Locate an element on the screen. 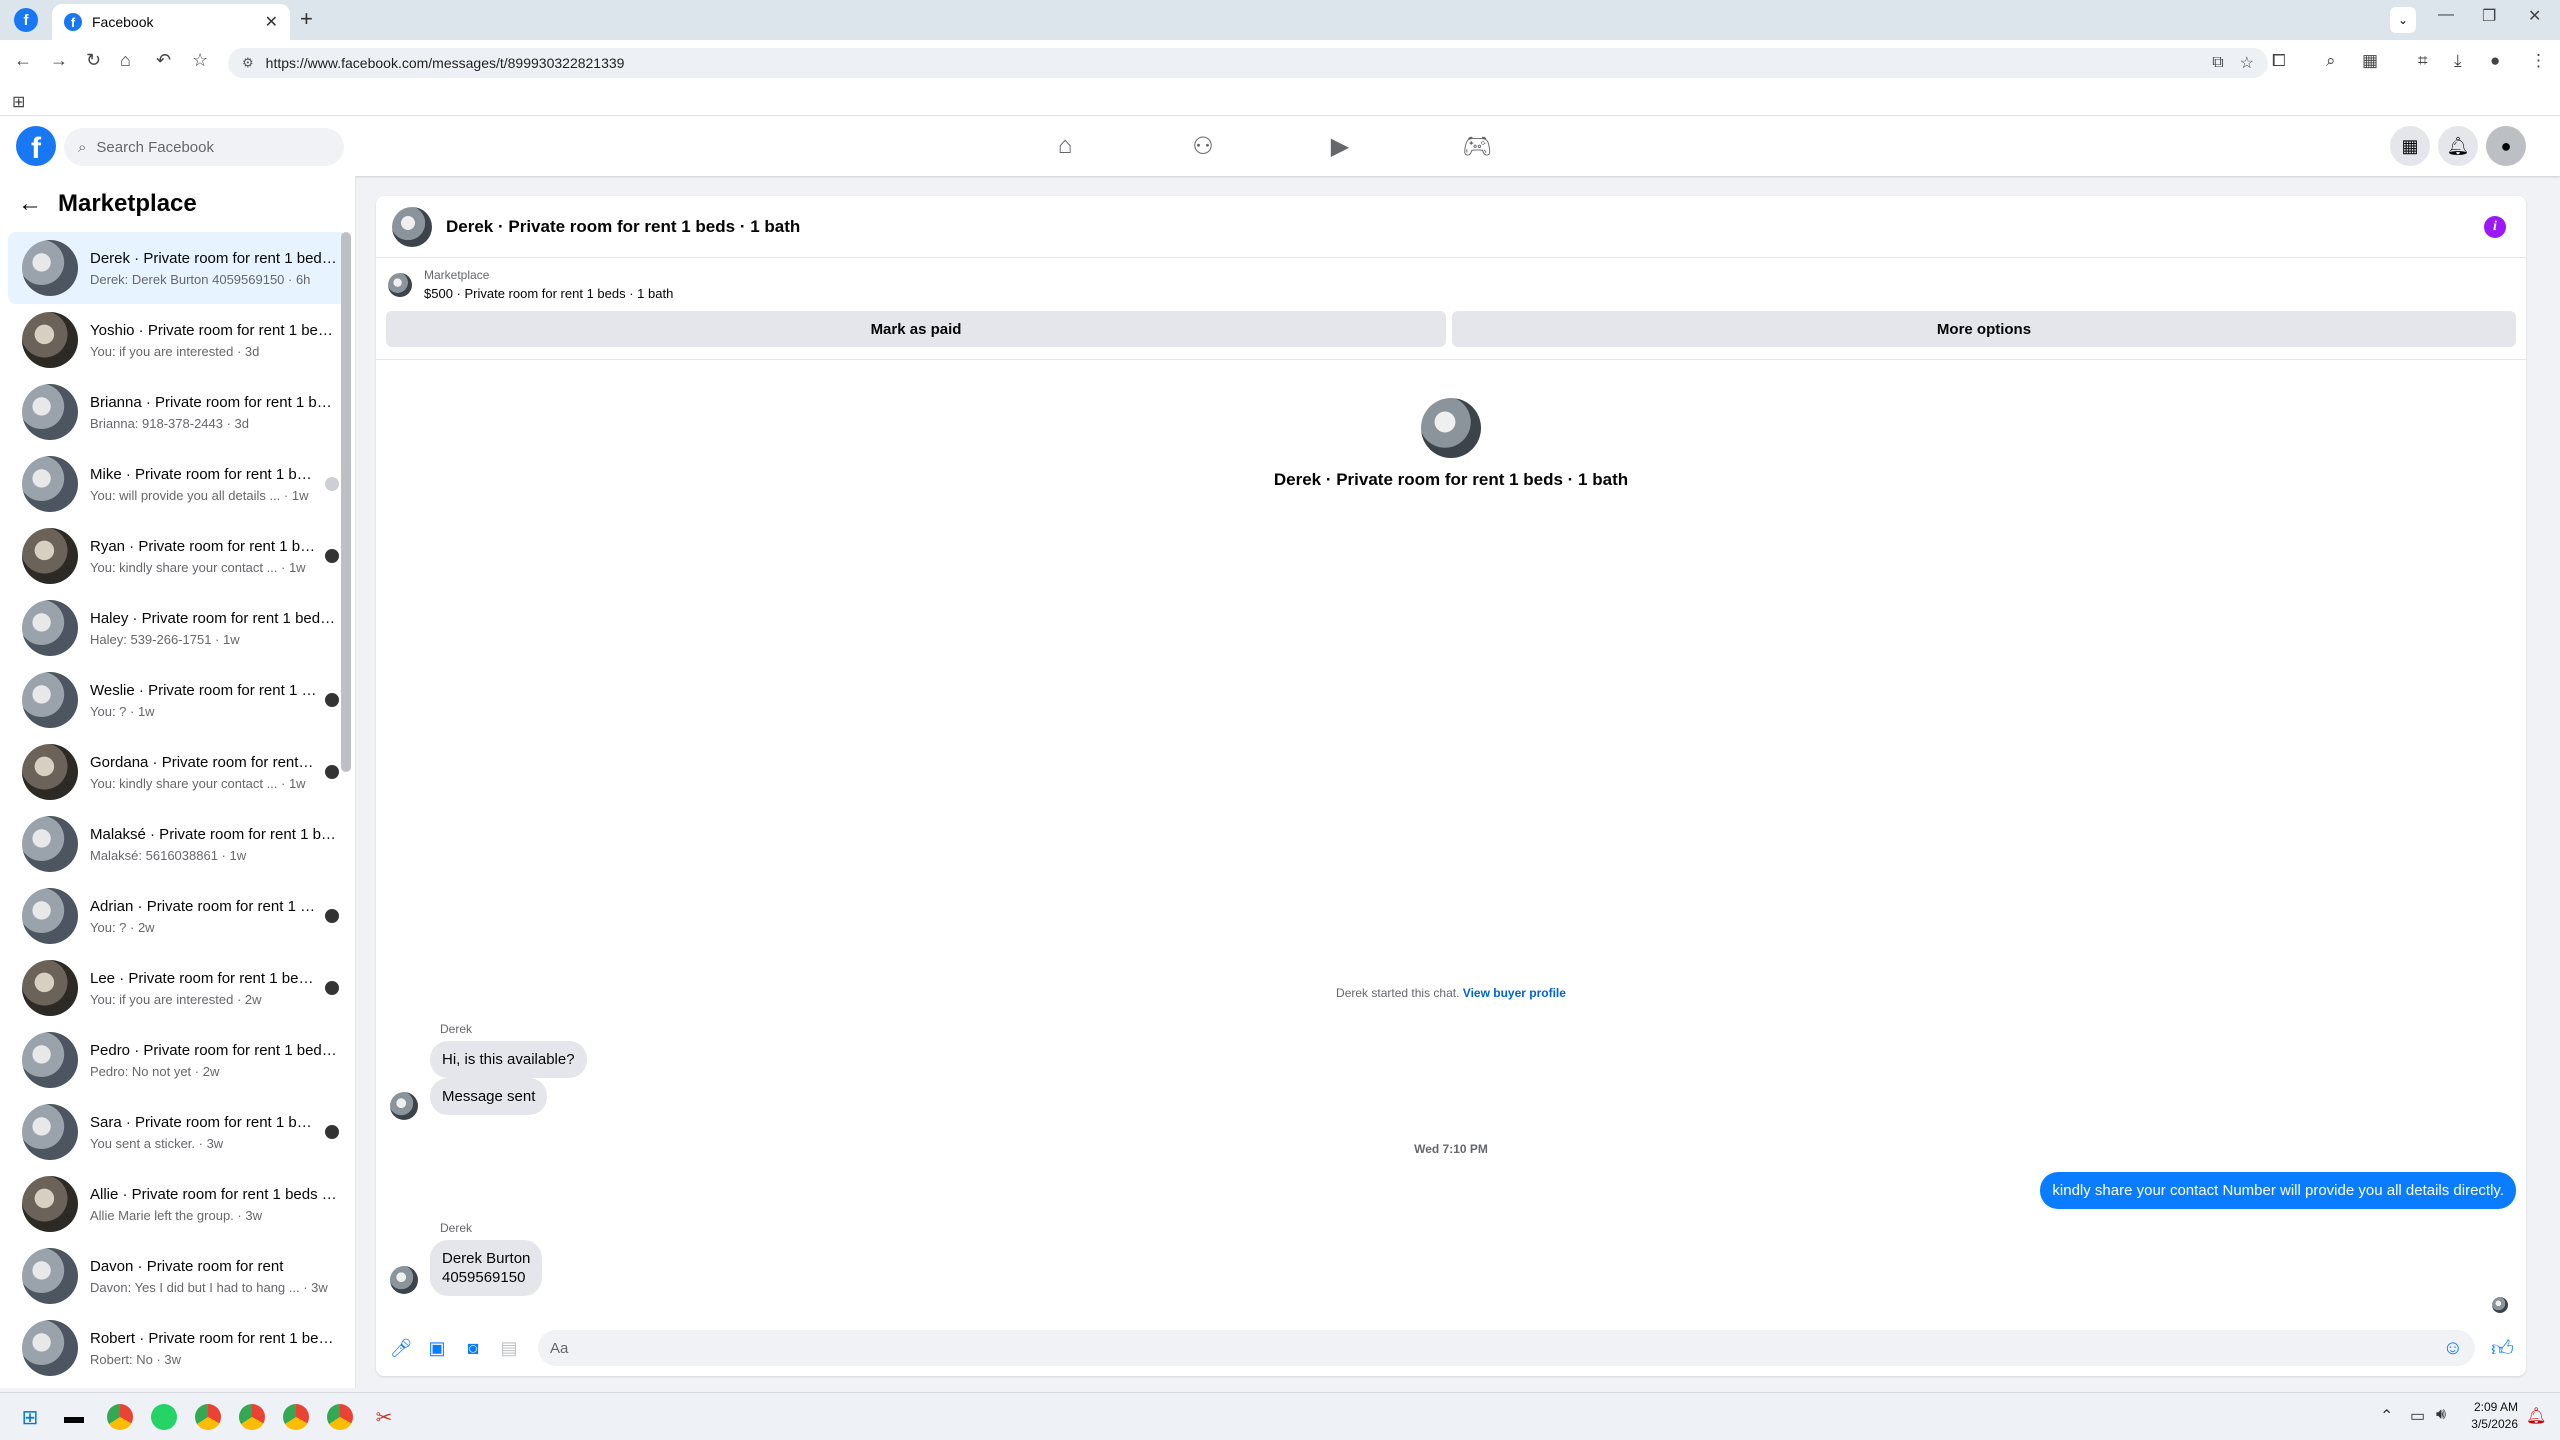  new-tab-button: + is located at coordinates (306, 19).